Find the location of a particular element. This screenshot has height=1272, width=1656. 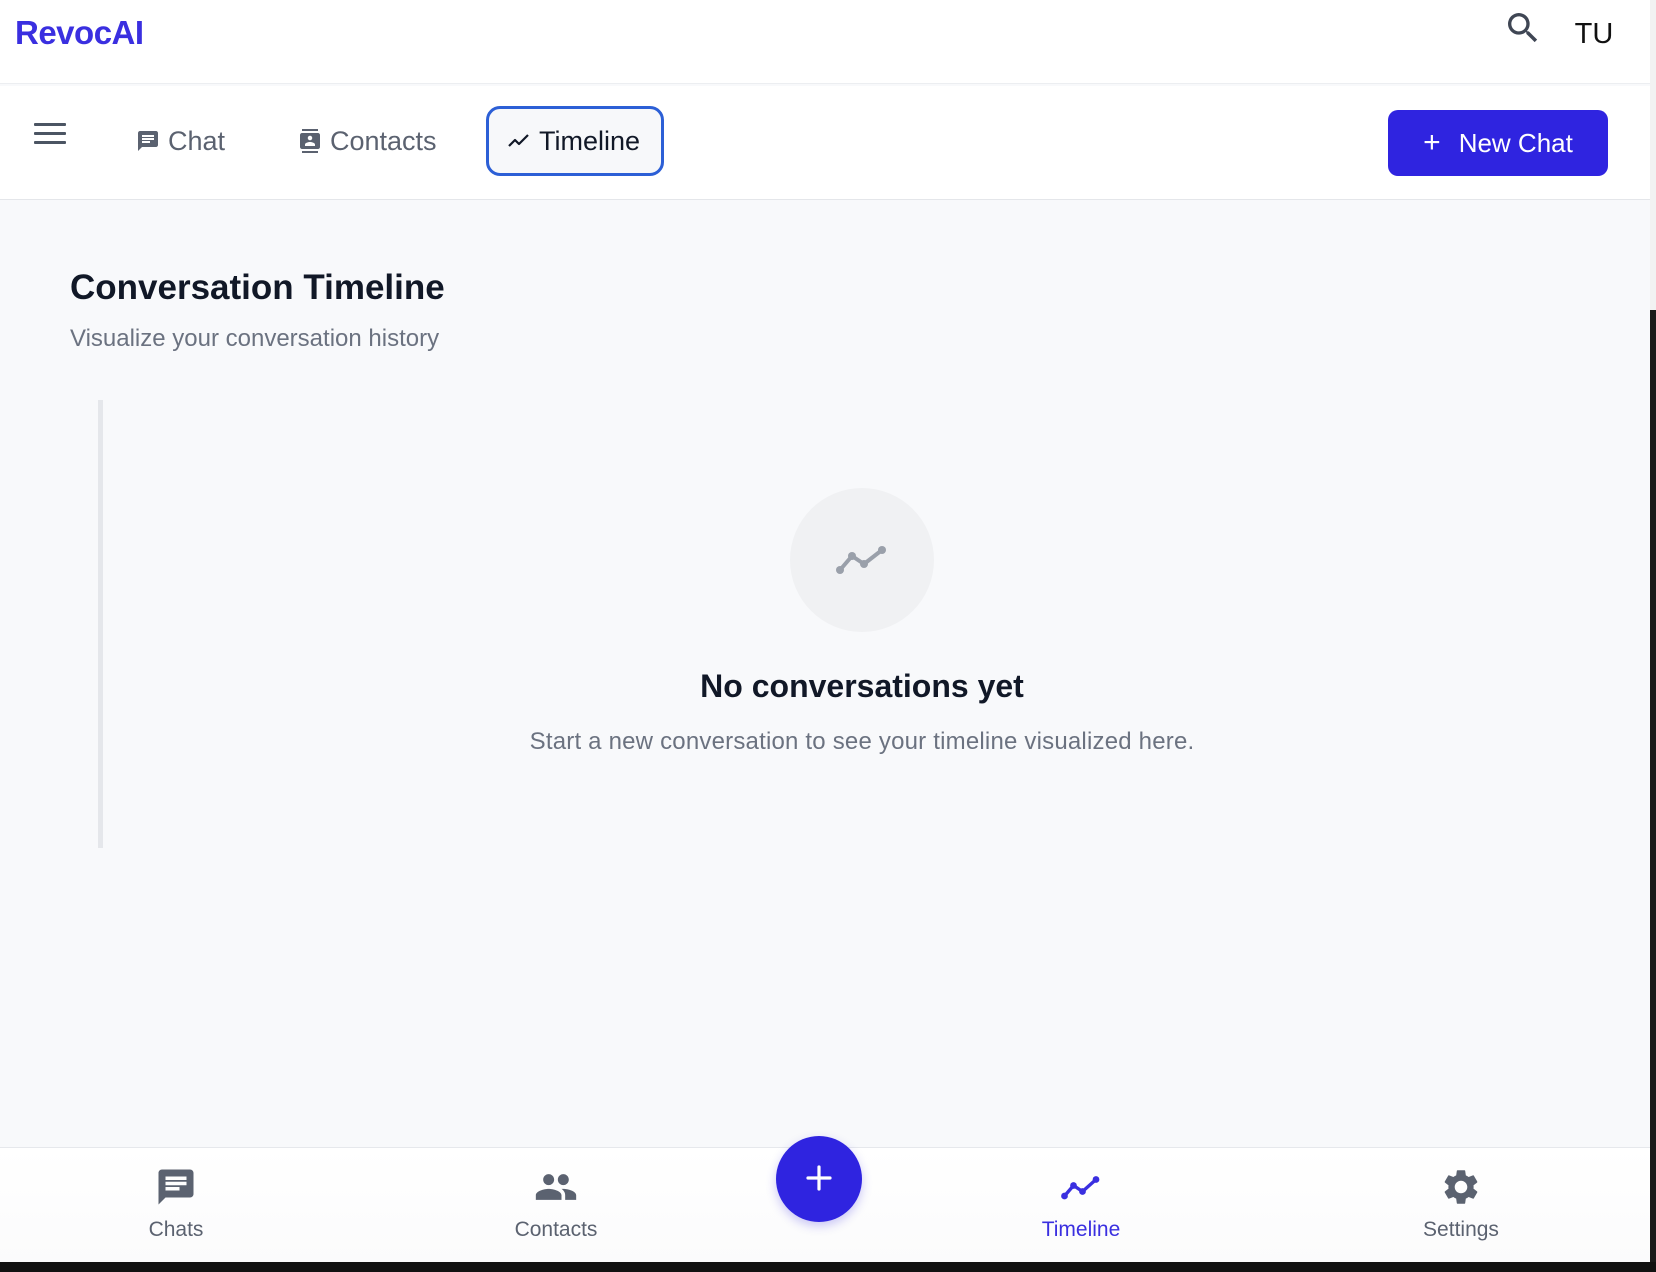

top-bar: RevocAI TU is located at coordinates (825, 42).